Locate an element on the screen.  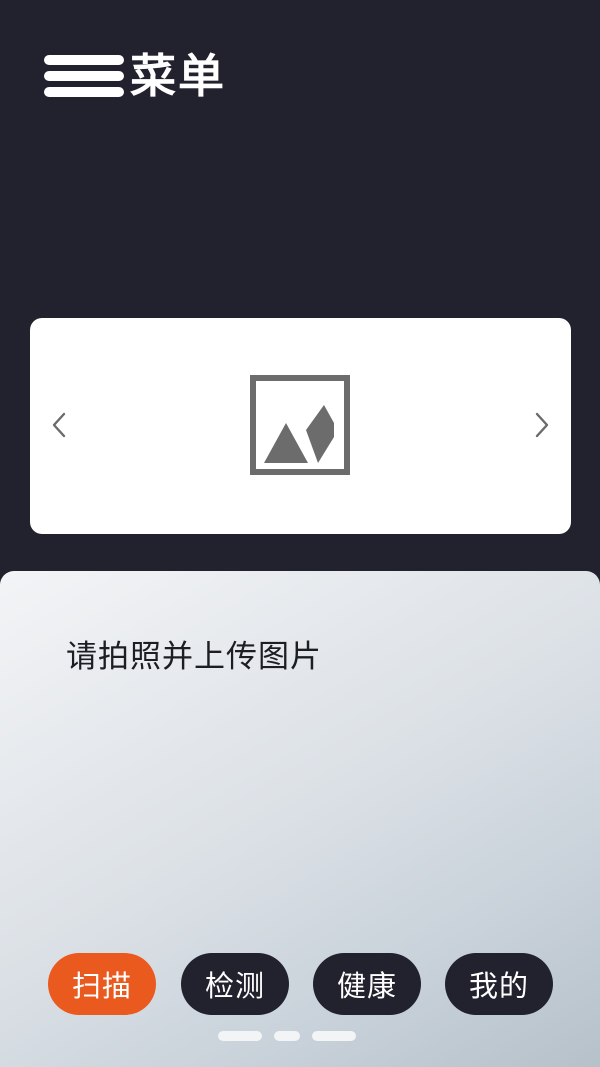
bottom-nav: 扫描 检测 健康 我的 is located at coordinates (303, 984).